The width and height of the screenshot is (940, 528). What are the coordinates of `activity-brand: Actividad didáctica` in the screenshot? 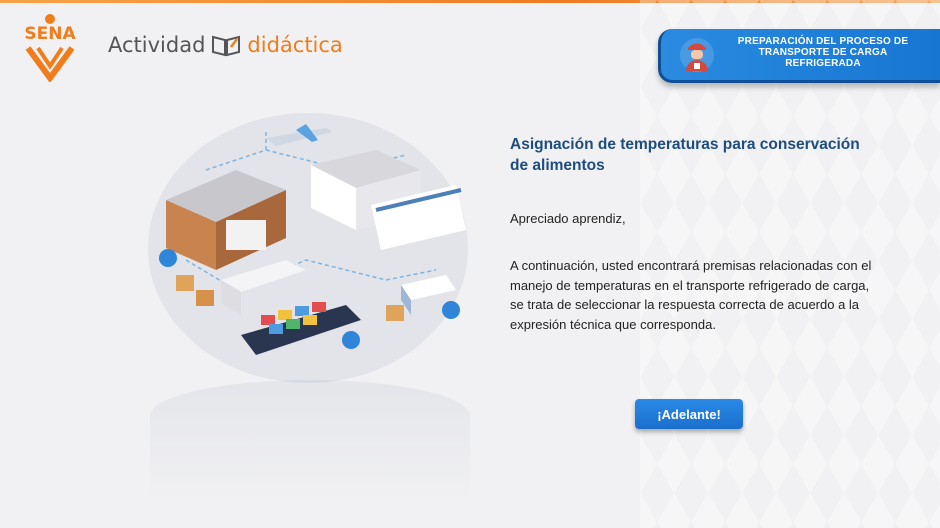 It's located at (225, 45).